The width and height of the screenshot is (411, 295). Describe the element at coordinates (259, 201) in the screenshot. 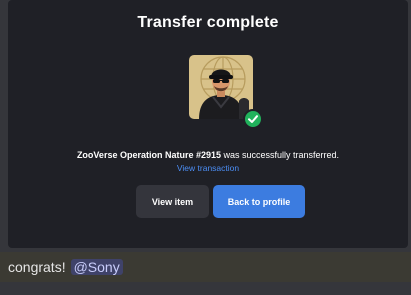

I see `back-to-profile-button: Back to profile` at that location.